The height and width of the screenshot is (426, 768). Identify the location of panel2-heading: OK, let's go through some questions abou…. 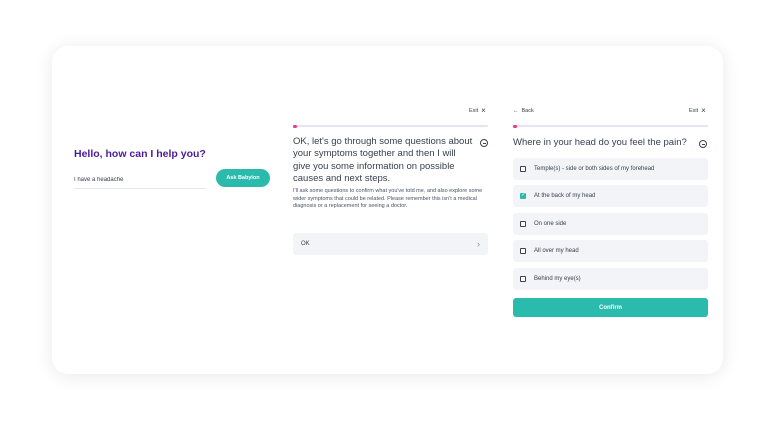
(383, 160).